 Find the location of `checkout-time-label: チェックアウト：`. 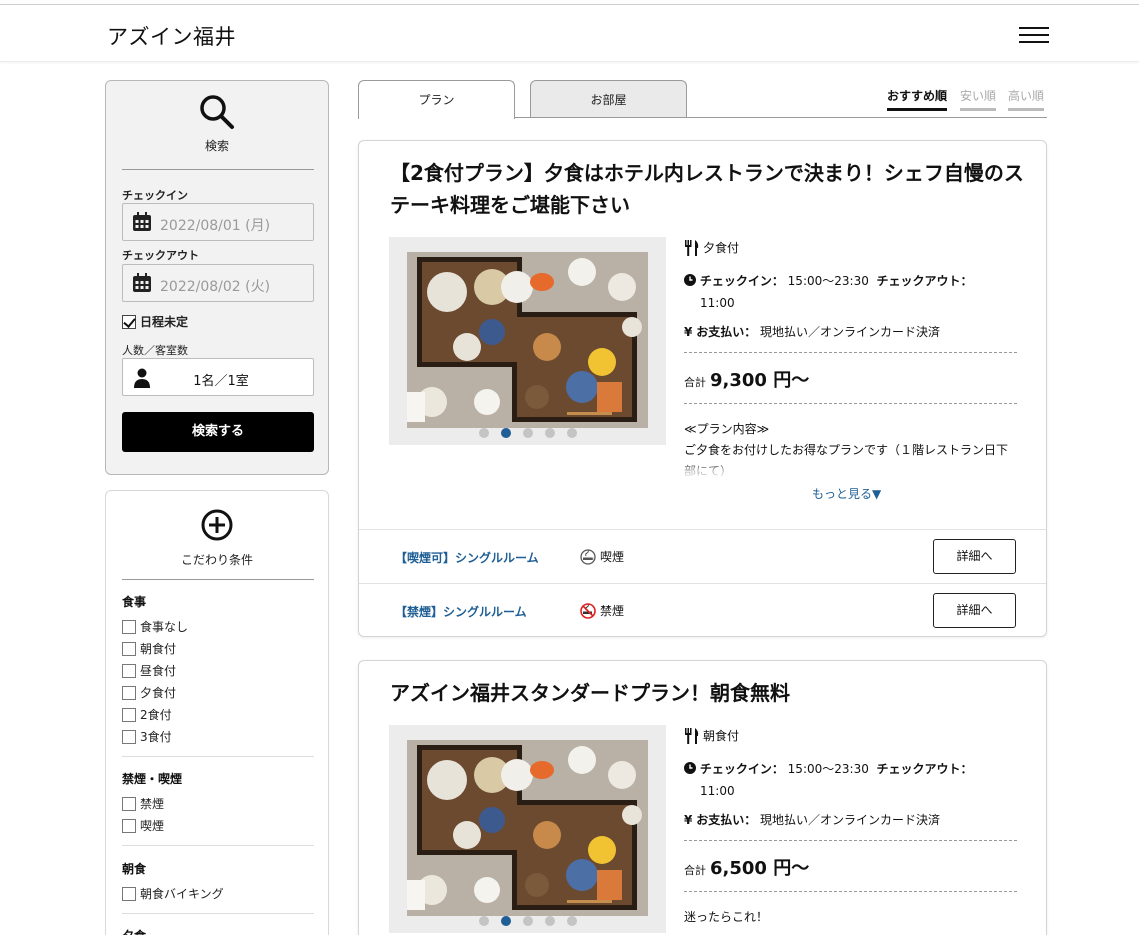

checkout-time-label: チェックアウト： is located at coordinates (924, 769).